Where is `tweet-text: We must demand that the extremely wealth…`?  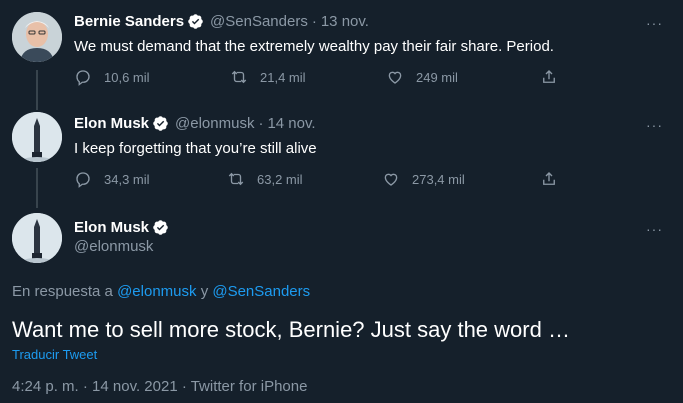
tweet-text: We must demand that the extremely wealth… is located at coordinates (314, 46).